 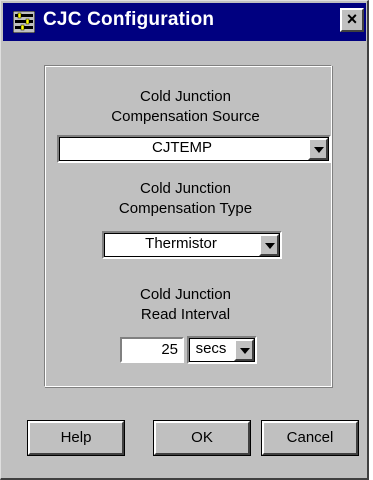 I want to click on type-select: Thermistor, so click(x=192, y=245).